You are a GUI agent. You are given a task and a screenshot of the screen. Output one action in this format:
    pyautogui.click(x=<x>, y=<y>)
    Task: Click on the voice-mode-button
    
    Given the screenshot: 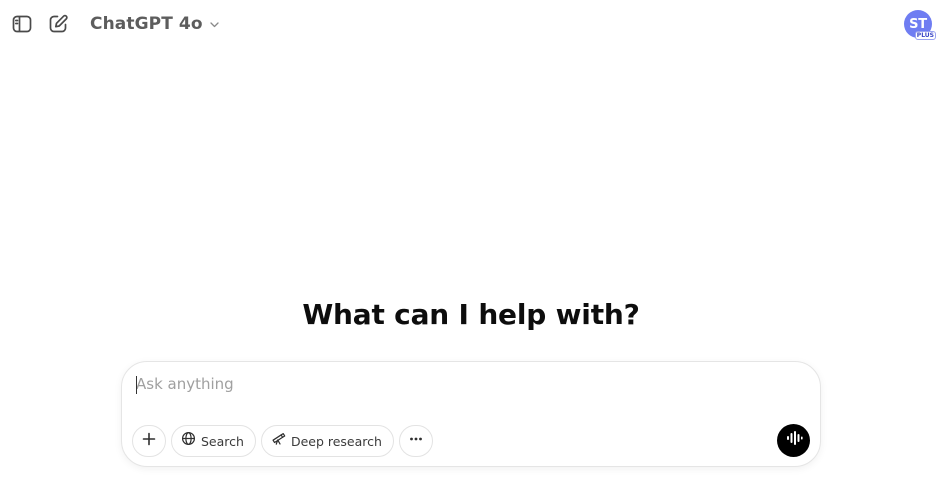 What is the action you would take?
    pyautogui.click(x=793, y=440)
    